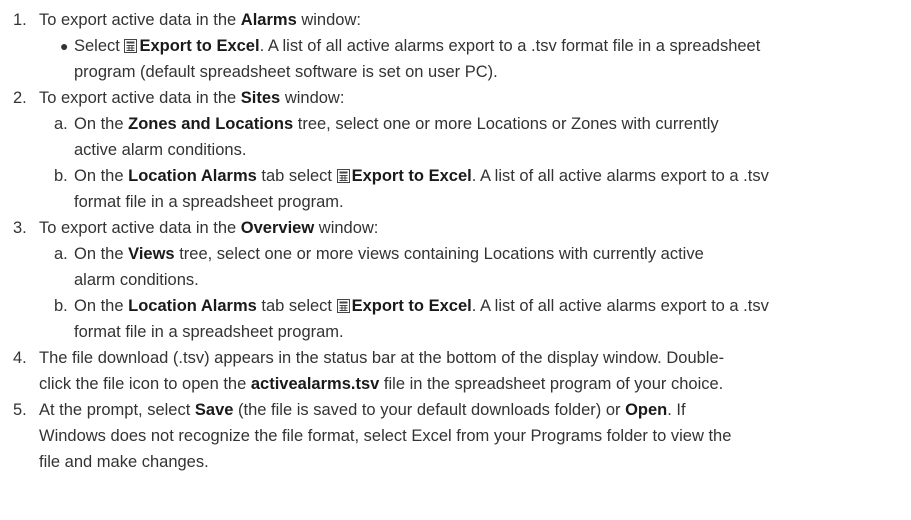 The image size is (911, 520). What do you see at coordinates (160, 150) in the screenshot?
I see `sub-text: active alarm conditions.` at bounding box center [160, 150].